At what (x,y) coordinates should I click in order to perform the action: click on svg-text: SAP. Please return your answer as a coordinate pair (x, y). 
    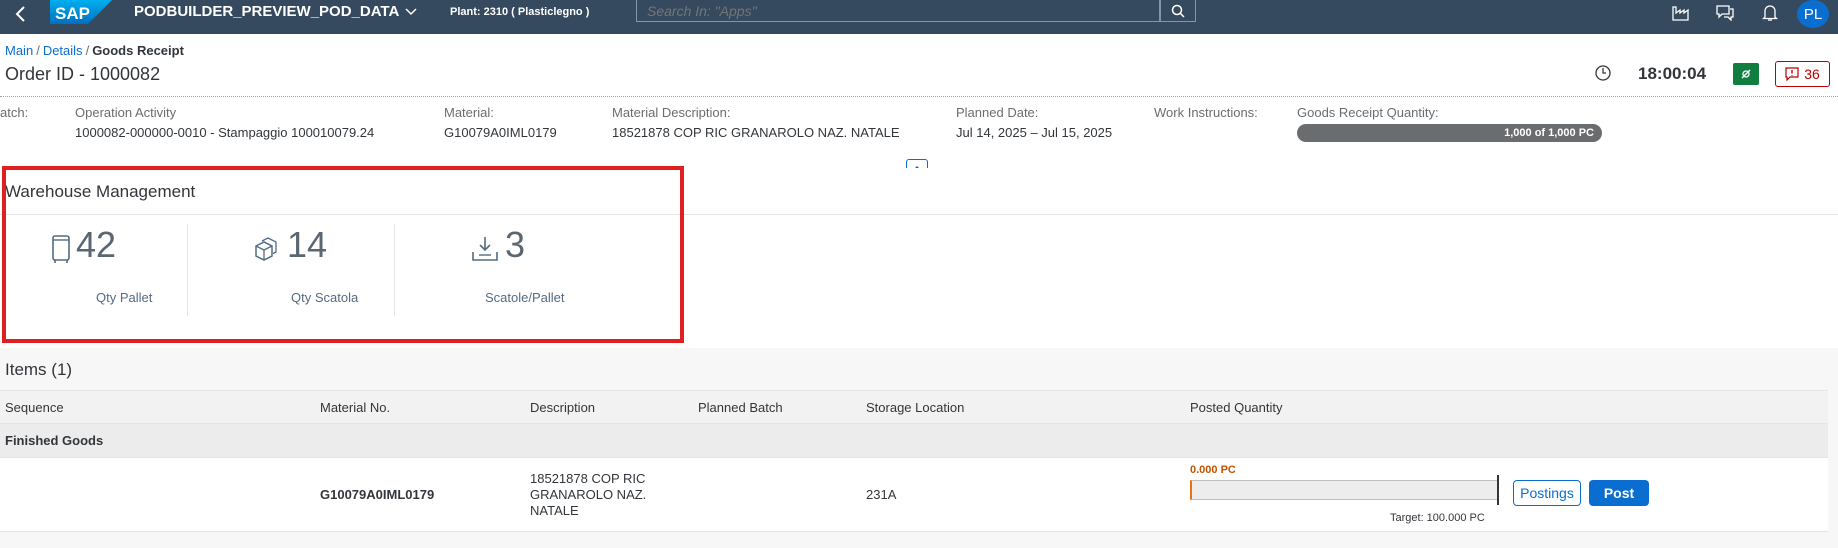
    Looking at the image, I should click on (72, 13).